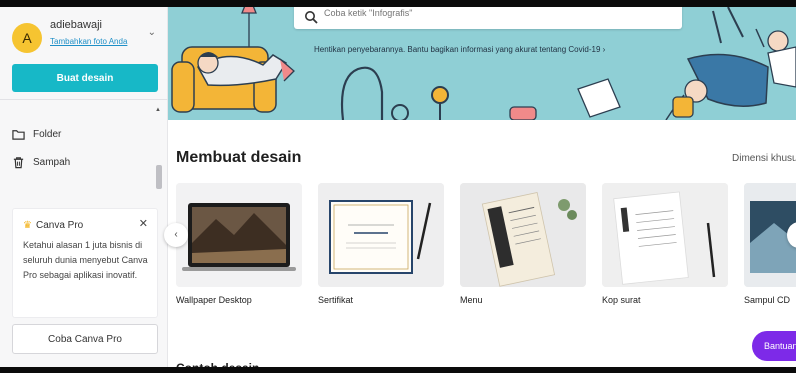  I want to click on pro-title-row: ♛ Canva Pro, so click(53, 225).